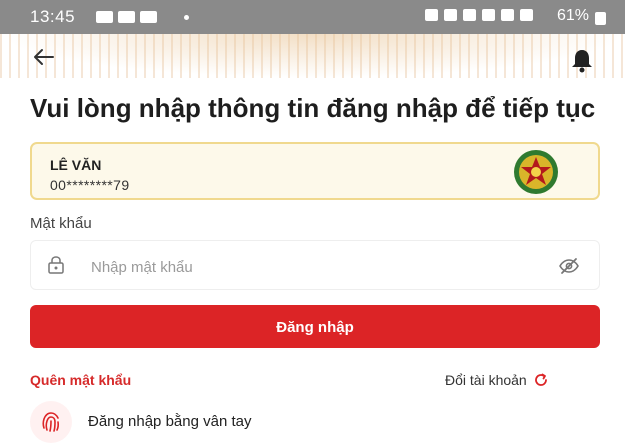  What do you see at coordinates (315, 171) in the screenshot?
I see `account-card: LÊ VĂN 00********79` at bounding box center [315, 171].